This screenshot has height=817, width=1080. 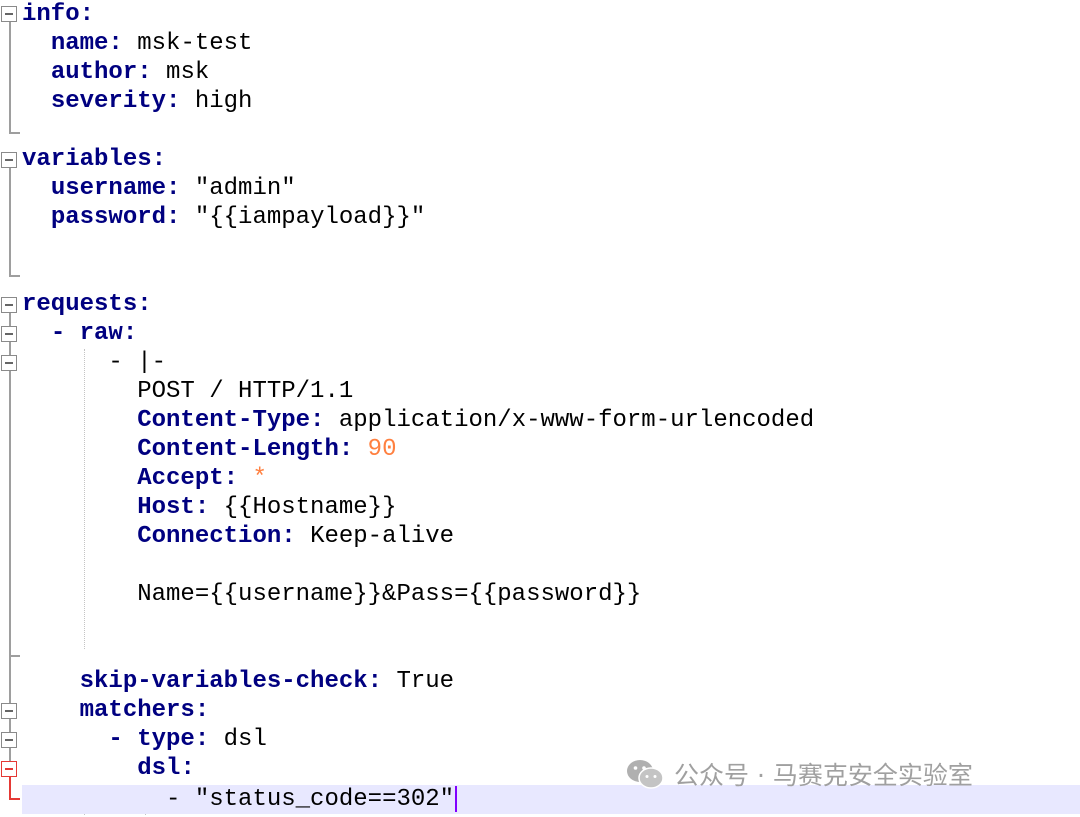 I want to click on code-line-status-code: - "status_code==302", so click(x=240, y=799).